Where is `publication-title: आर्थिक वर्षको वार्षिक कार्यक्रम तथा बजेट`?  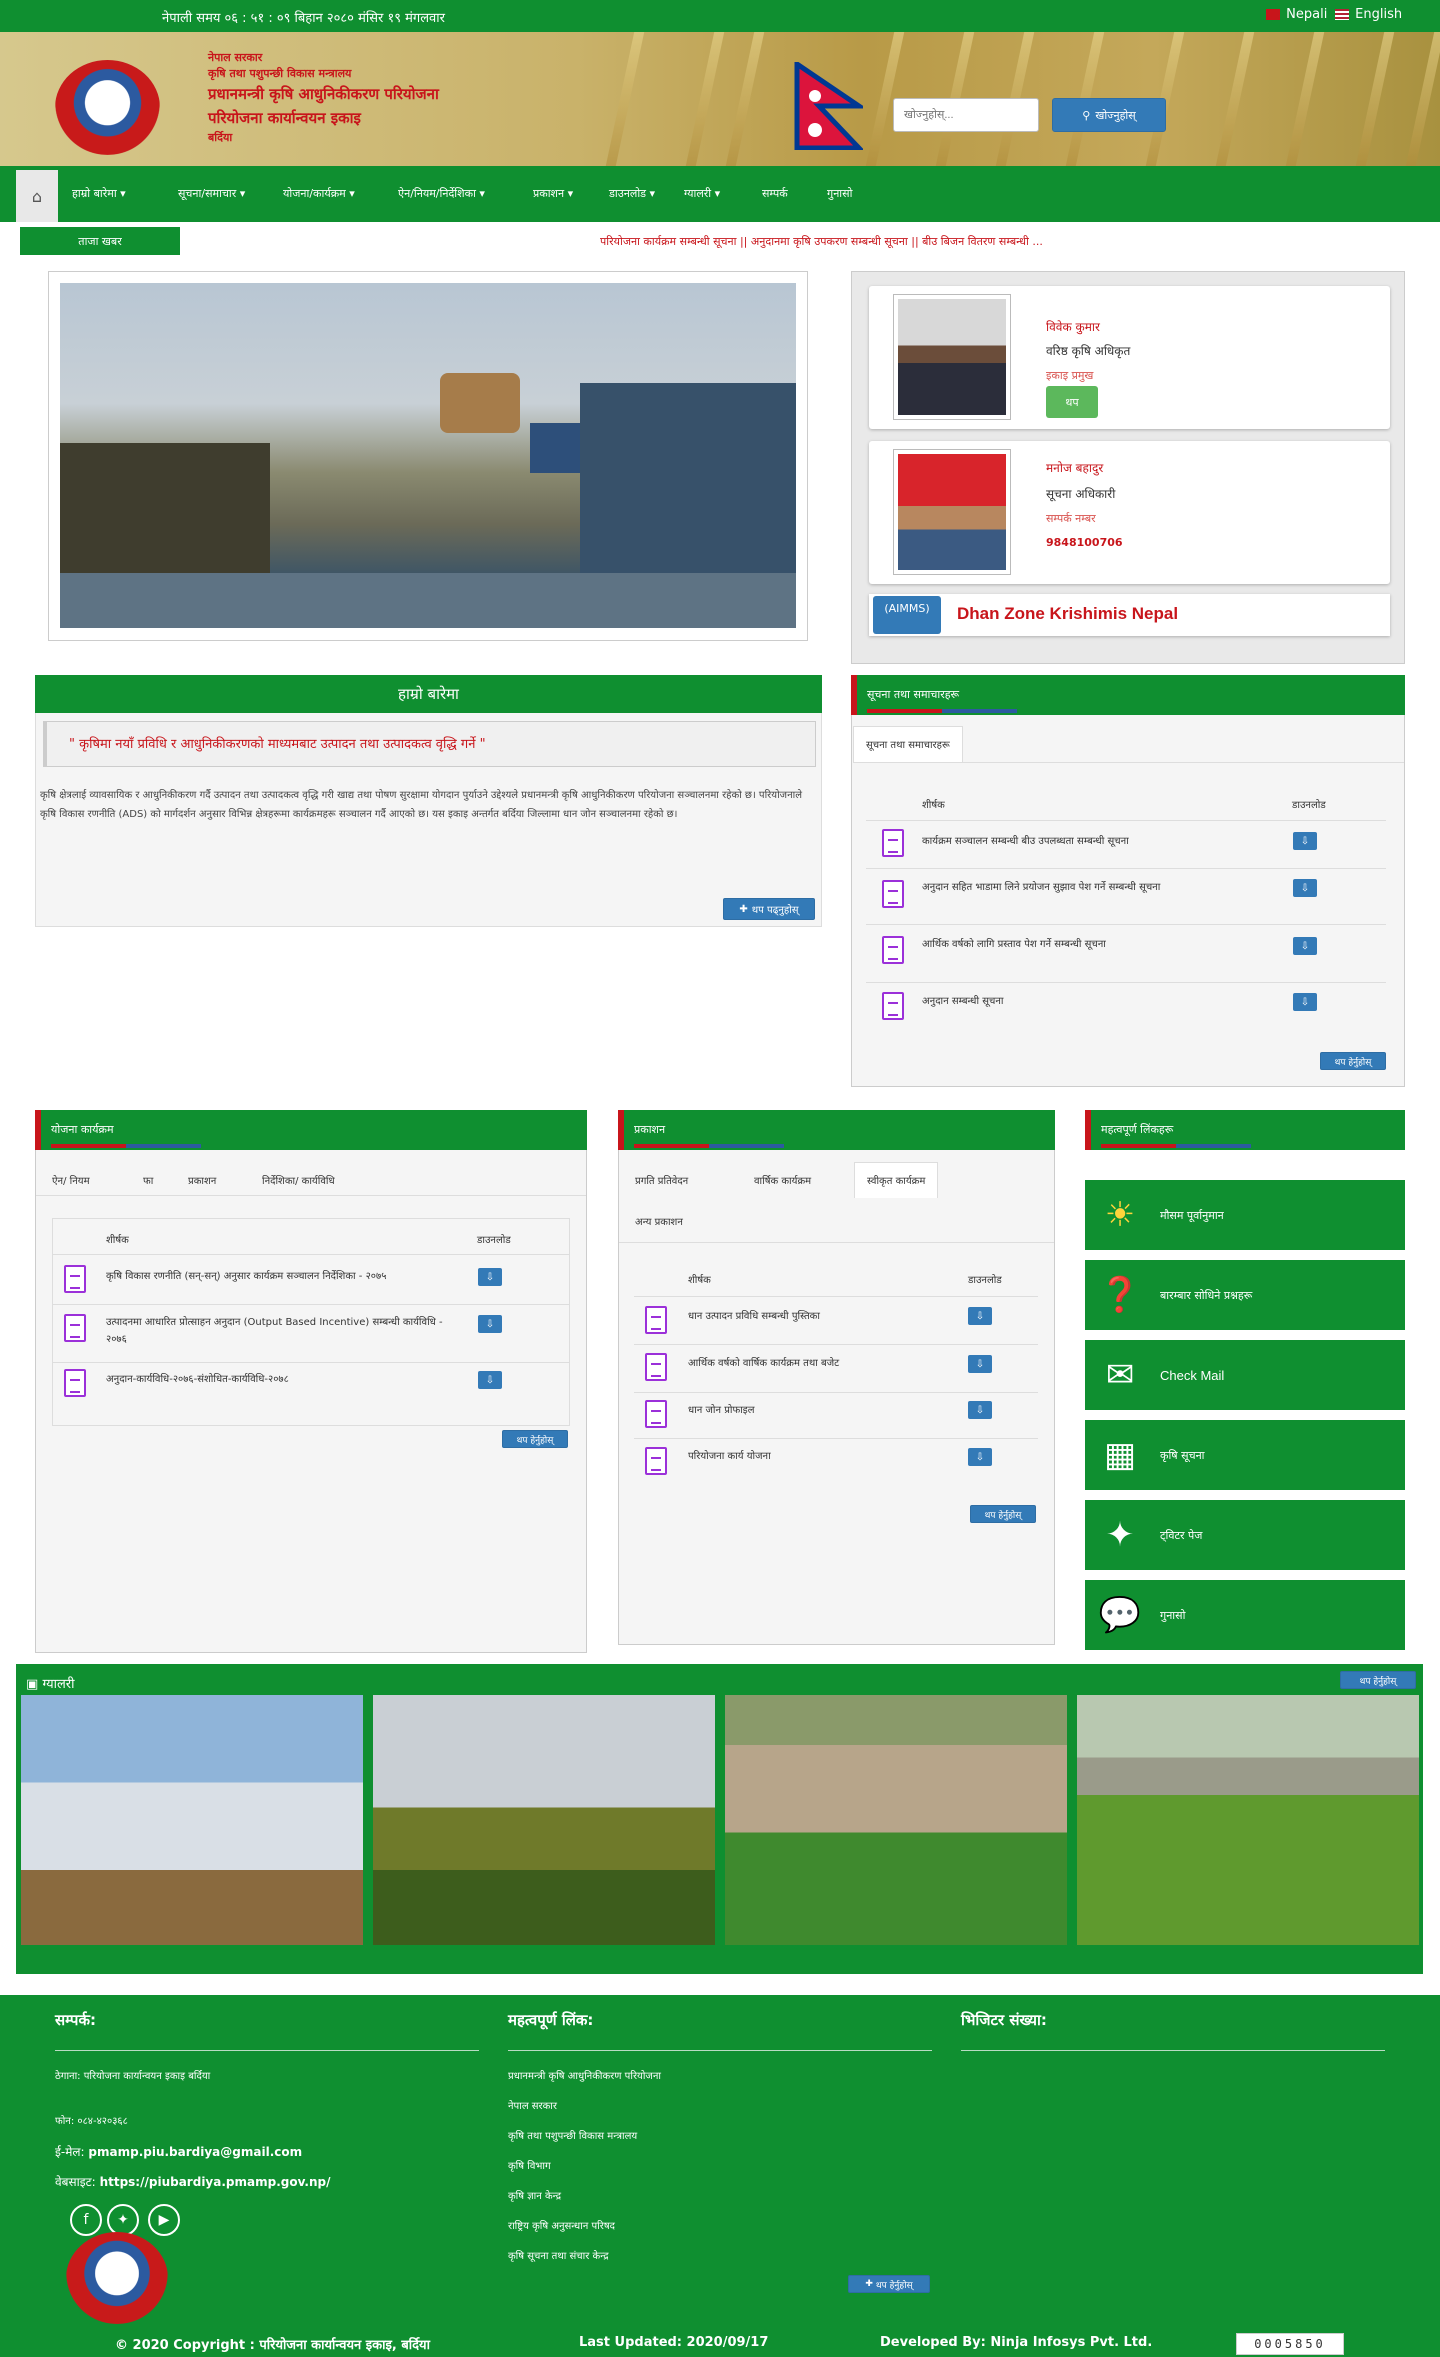
publication-title: आर्थिक वर्षको वार्षिक कार्यक्रम तथा बजेट is located at coordinates (823, 1363).